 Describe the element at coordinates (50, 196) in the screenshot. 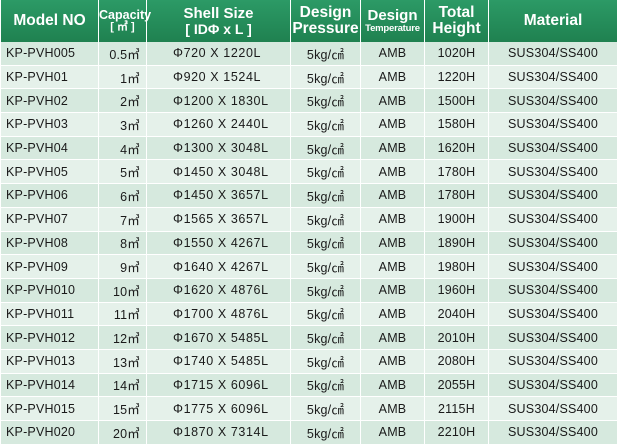

I see `model-no-cell: KP-PVH06` at that location.